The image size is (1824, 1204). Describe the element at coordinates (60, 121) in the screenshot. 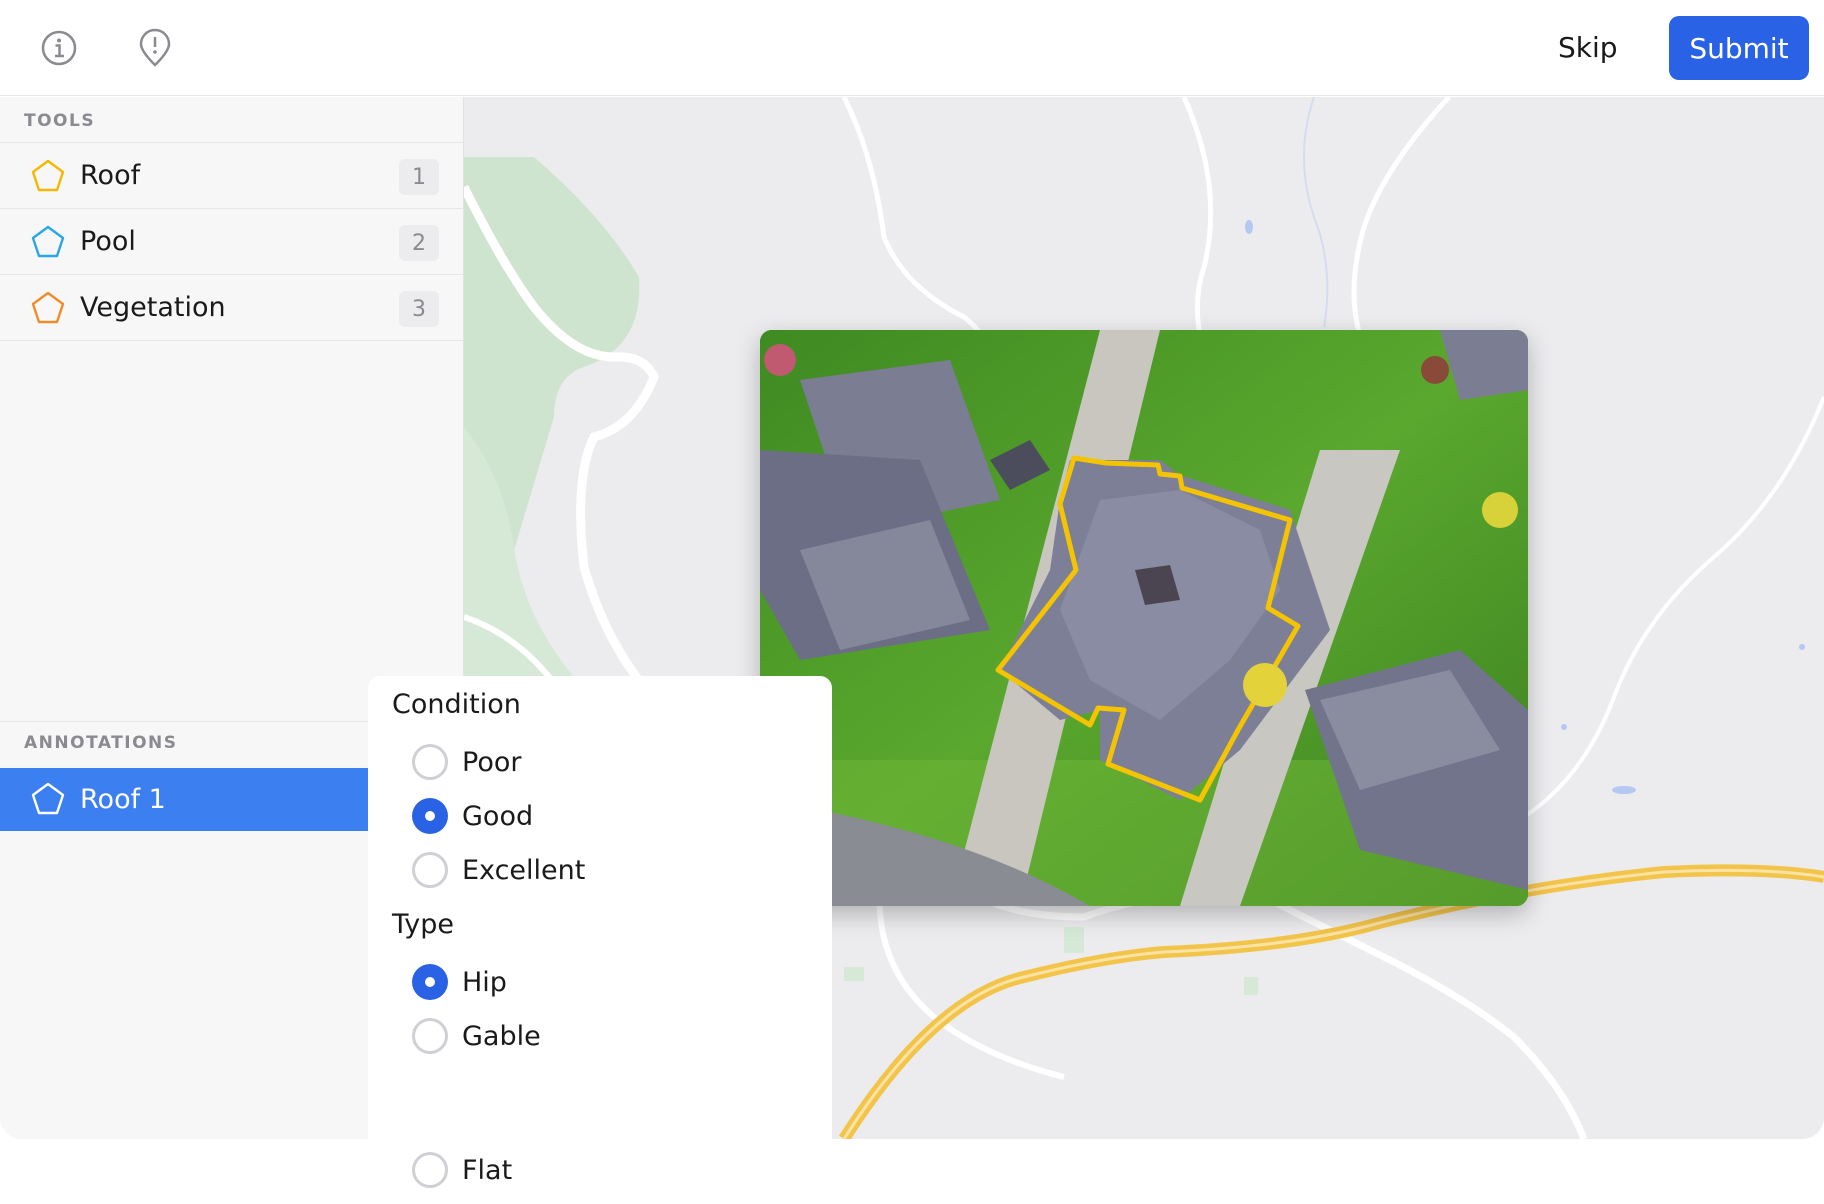

I see `tools-section-title: TOOLS` at that location.